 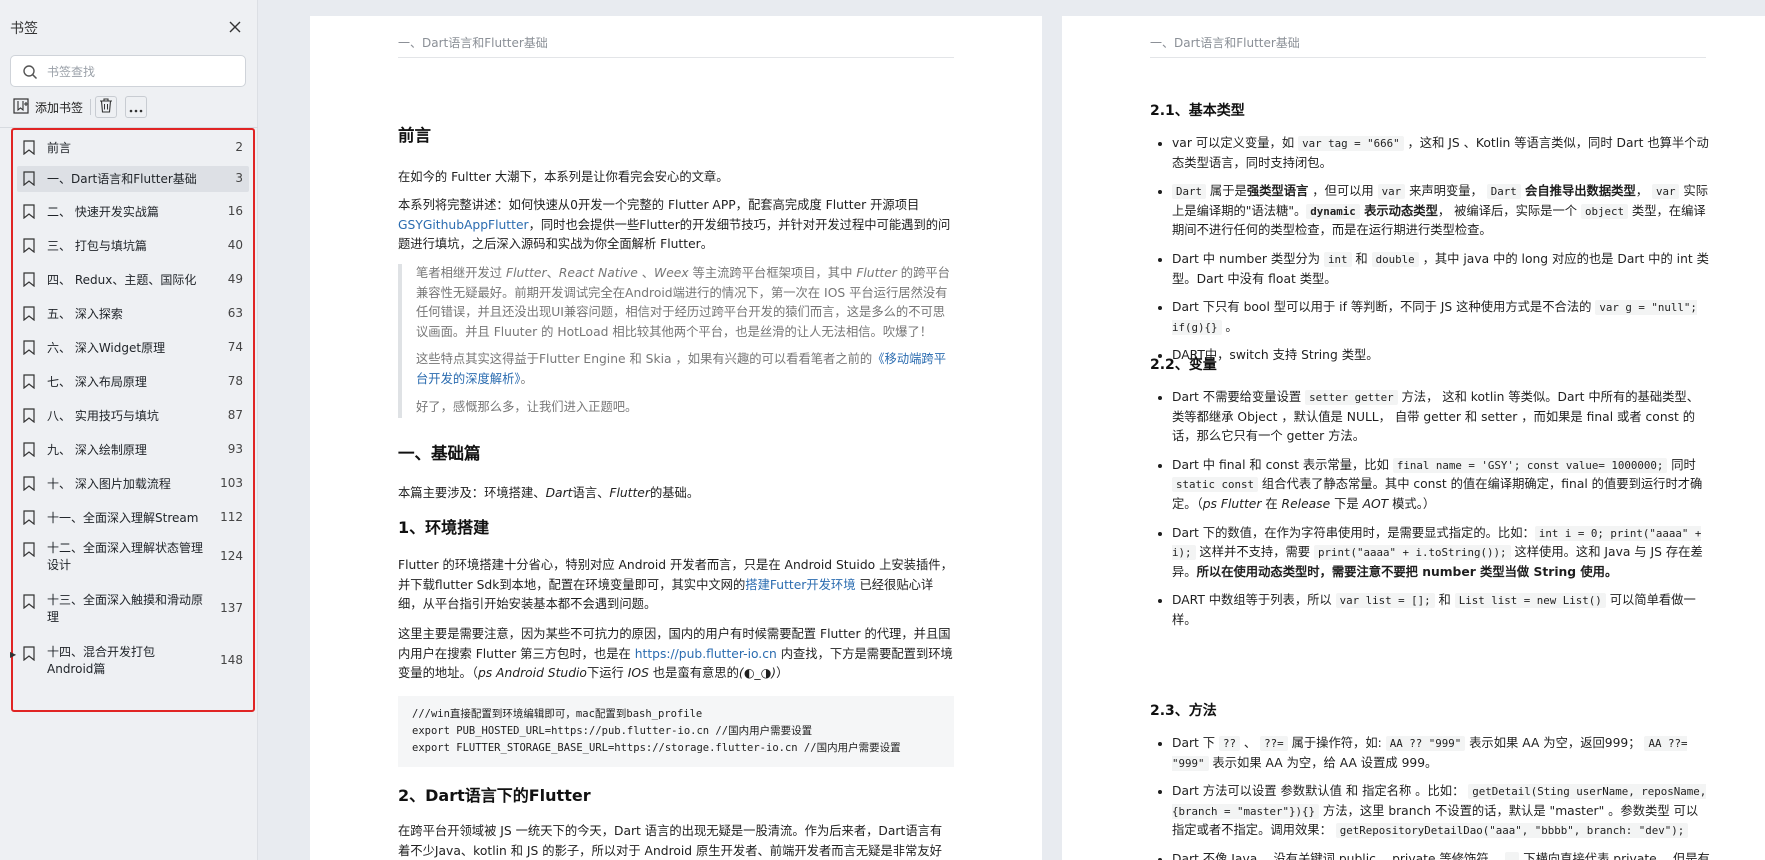 What do you see at coordinates (527, 406) in the screenshot?
I see `quote-paragraph: 好了，感慨那么多，让我们进入正题吧。` at bounding box center [527, 406].